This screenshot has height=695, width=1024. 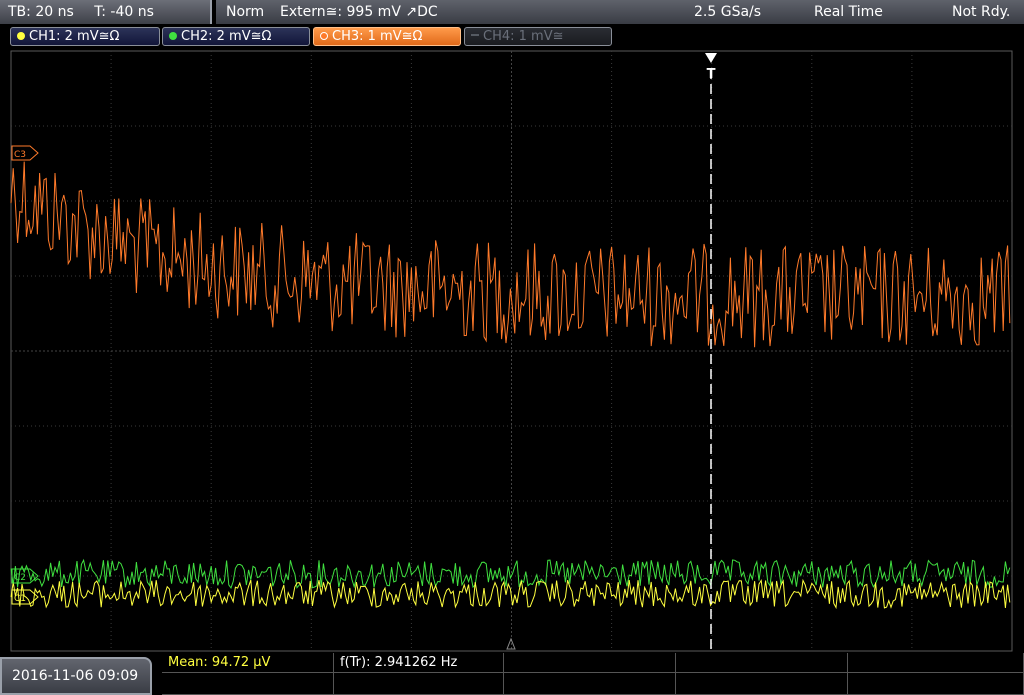 What do you see at coordinates (20, 599) in the screenshot?
I see `channel-1-marker-label: C1` at bounding box center [20, 599].